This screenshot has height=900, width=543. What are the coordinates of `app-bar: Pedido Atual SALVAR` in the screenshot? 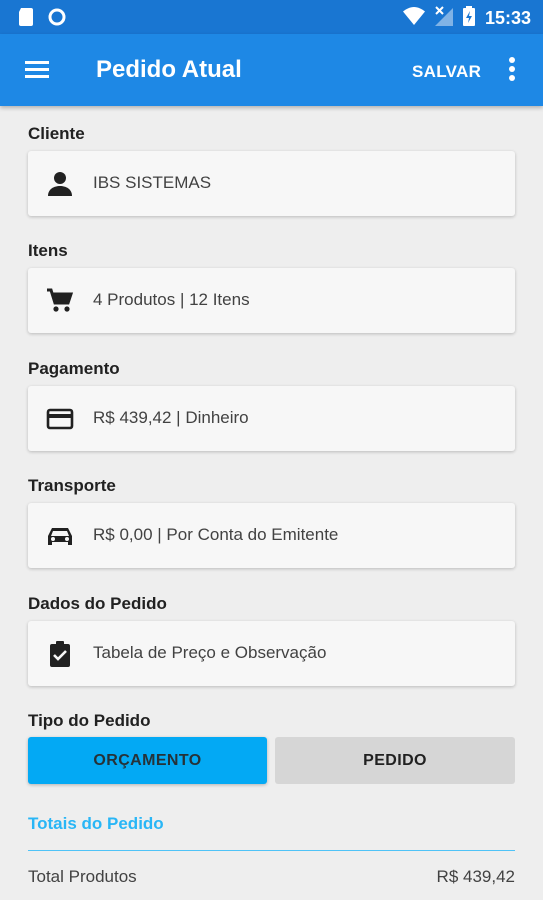 It's located at (271, 70).